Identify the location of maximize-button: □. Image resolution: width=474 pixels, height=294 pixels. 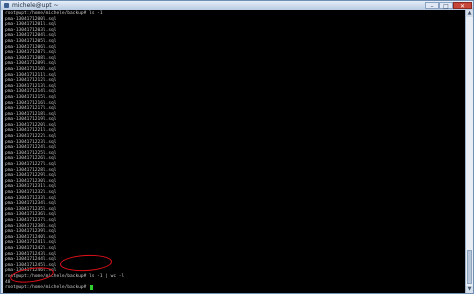
(446, 6).